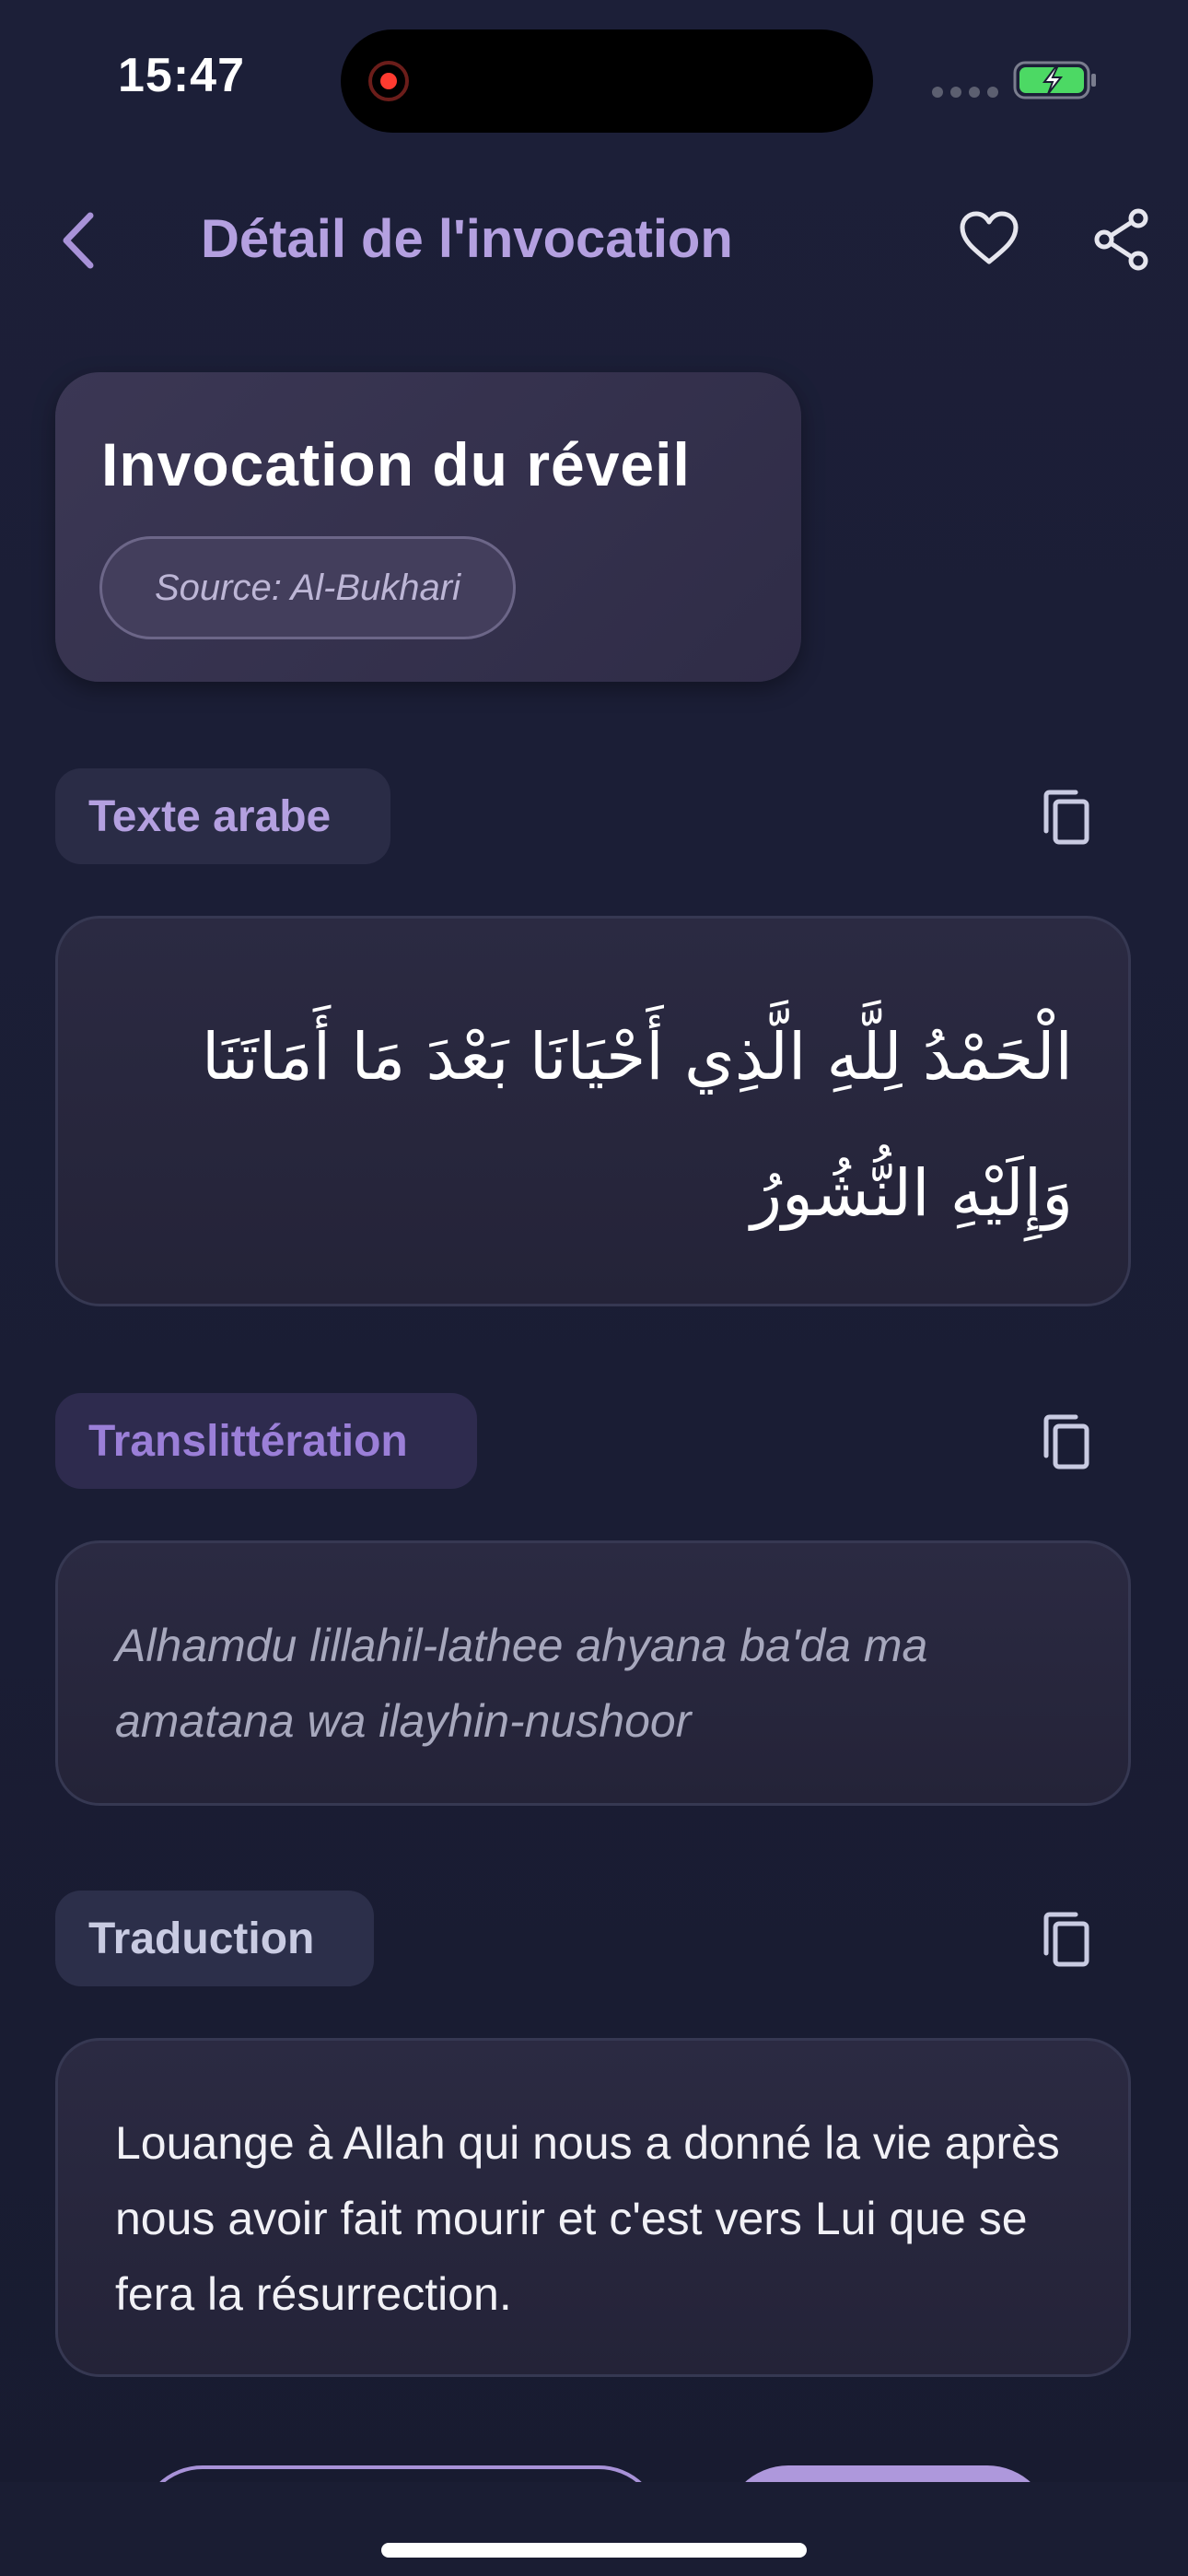 This screenshot has height=2576, width=1188. Describe the element at coordinates (1054, 80) in the screenshot. I see `battery-charging-icon` at that location.